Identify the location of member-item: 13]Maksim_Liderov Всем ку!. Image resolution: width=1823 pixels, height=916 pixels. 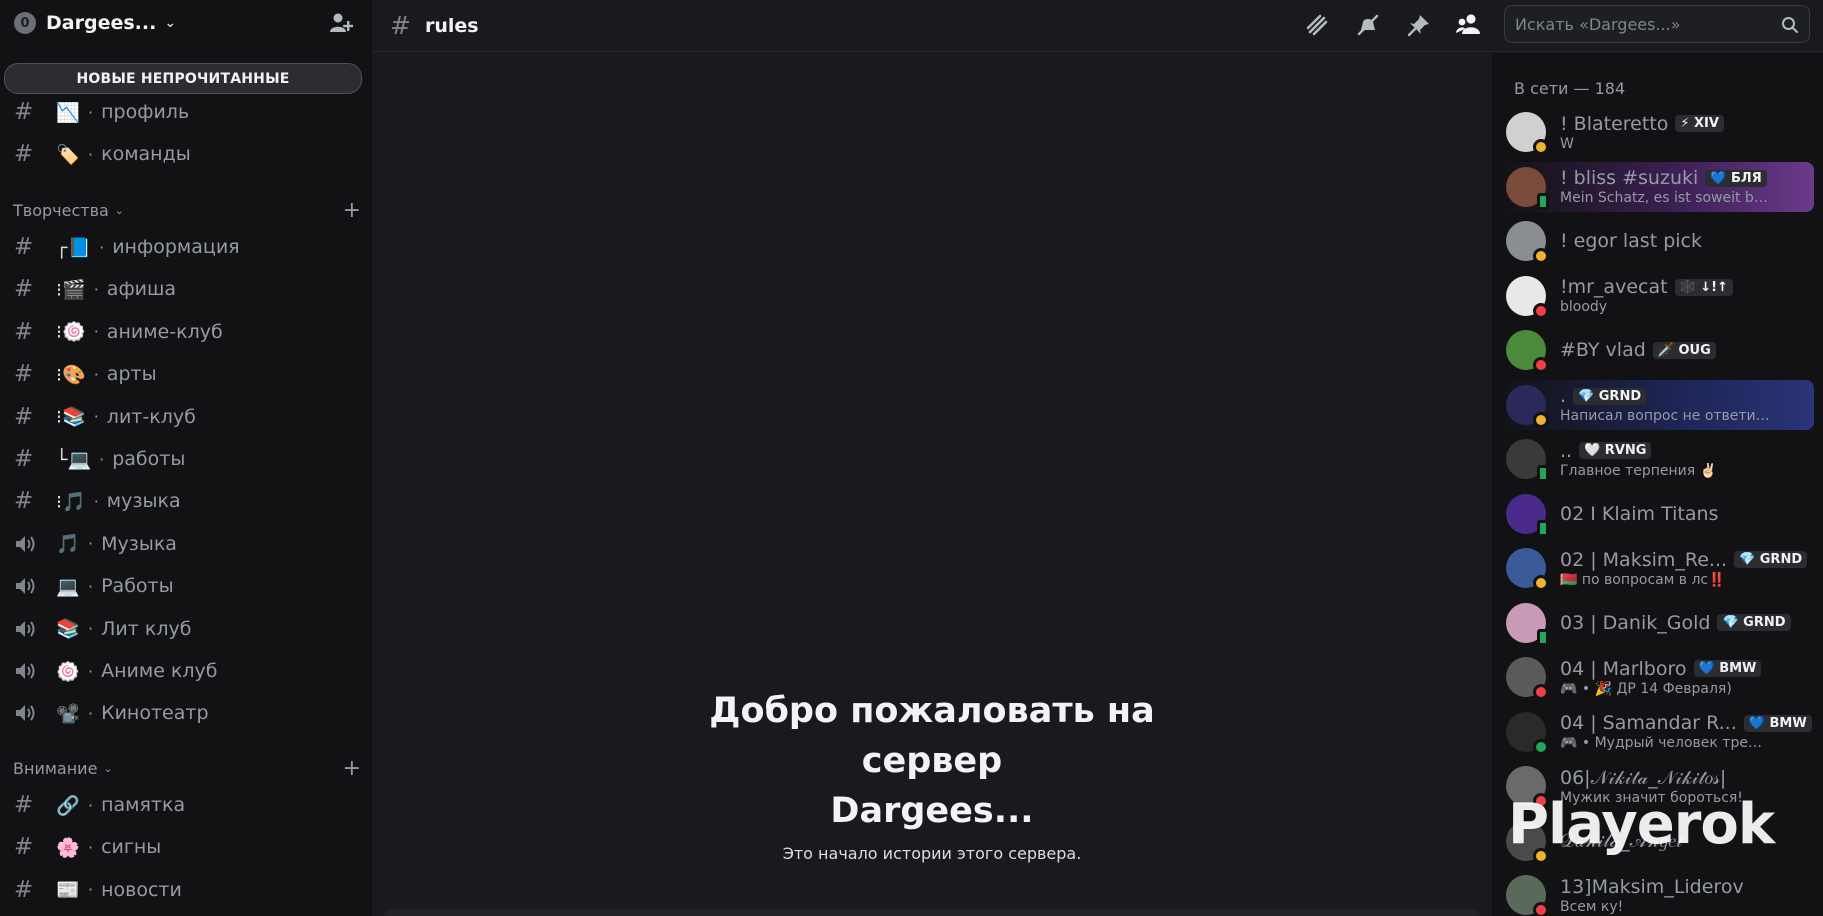
(1657, 893).